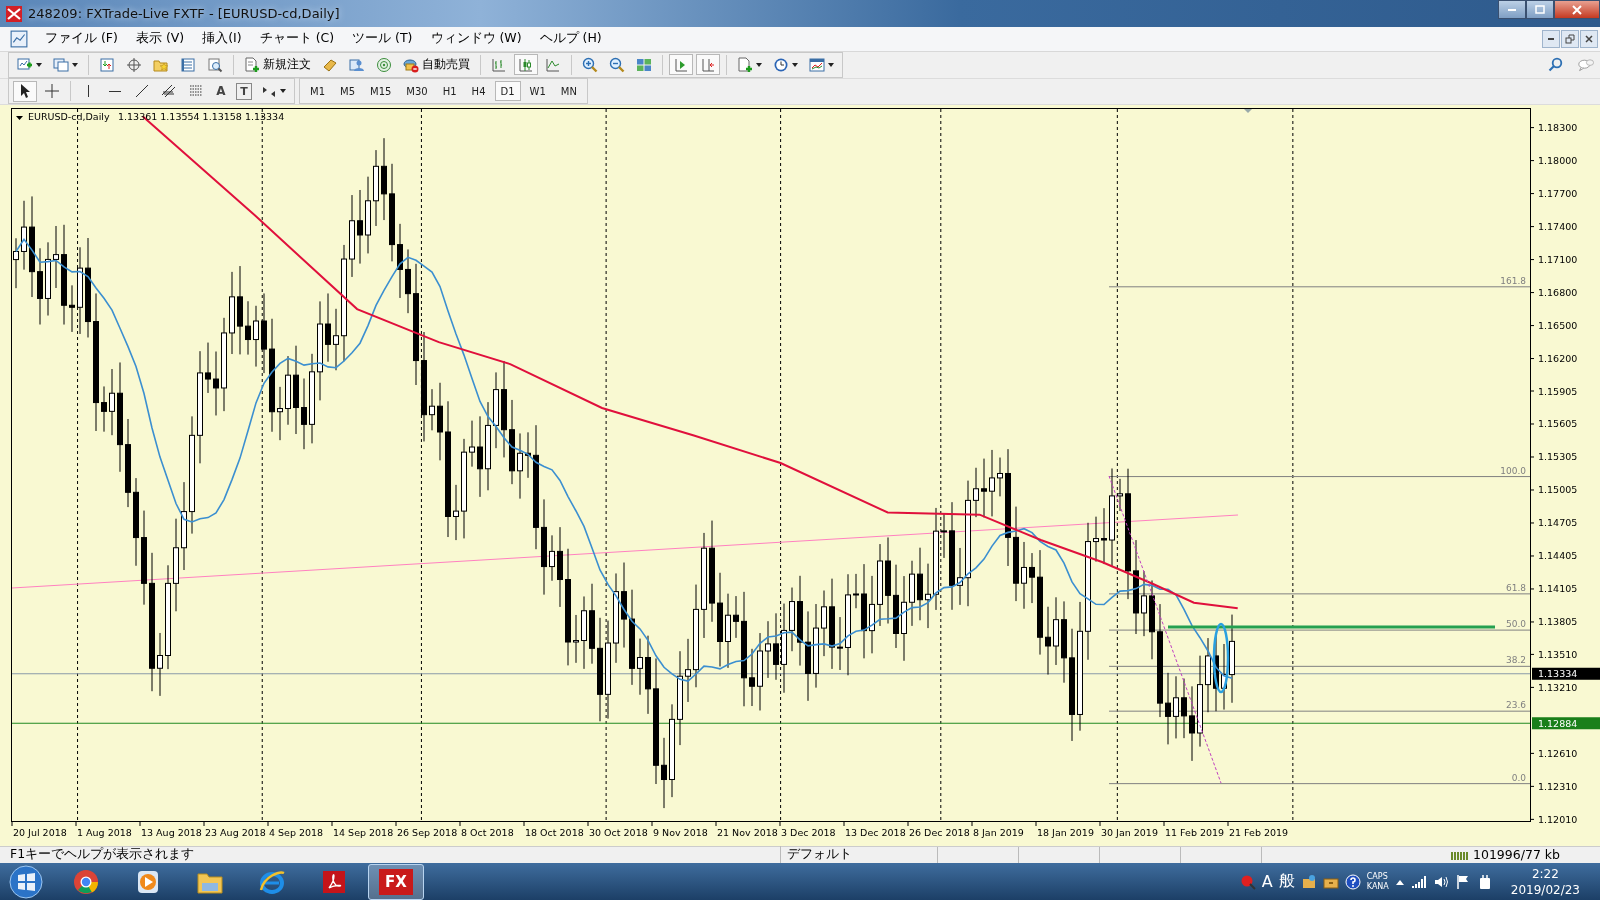 The width and height of the screenshot is (1600, 900). What do you see at coordinates (277, 65) in the screenshot?
I see `toolbar-button: 新規注文` at bounding box center [277, 65].